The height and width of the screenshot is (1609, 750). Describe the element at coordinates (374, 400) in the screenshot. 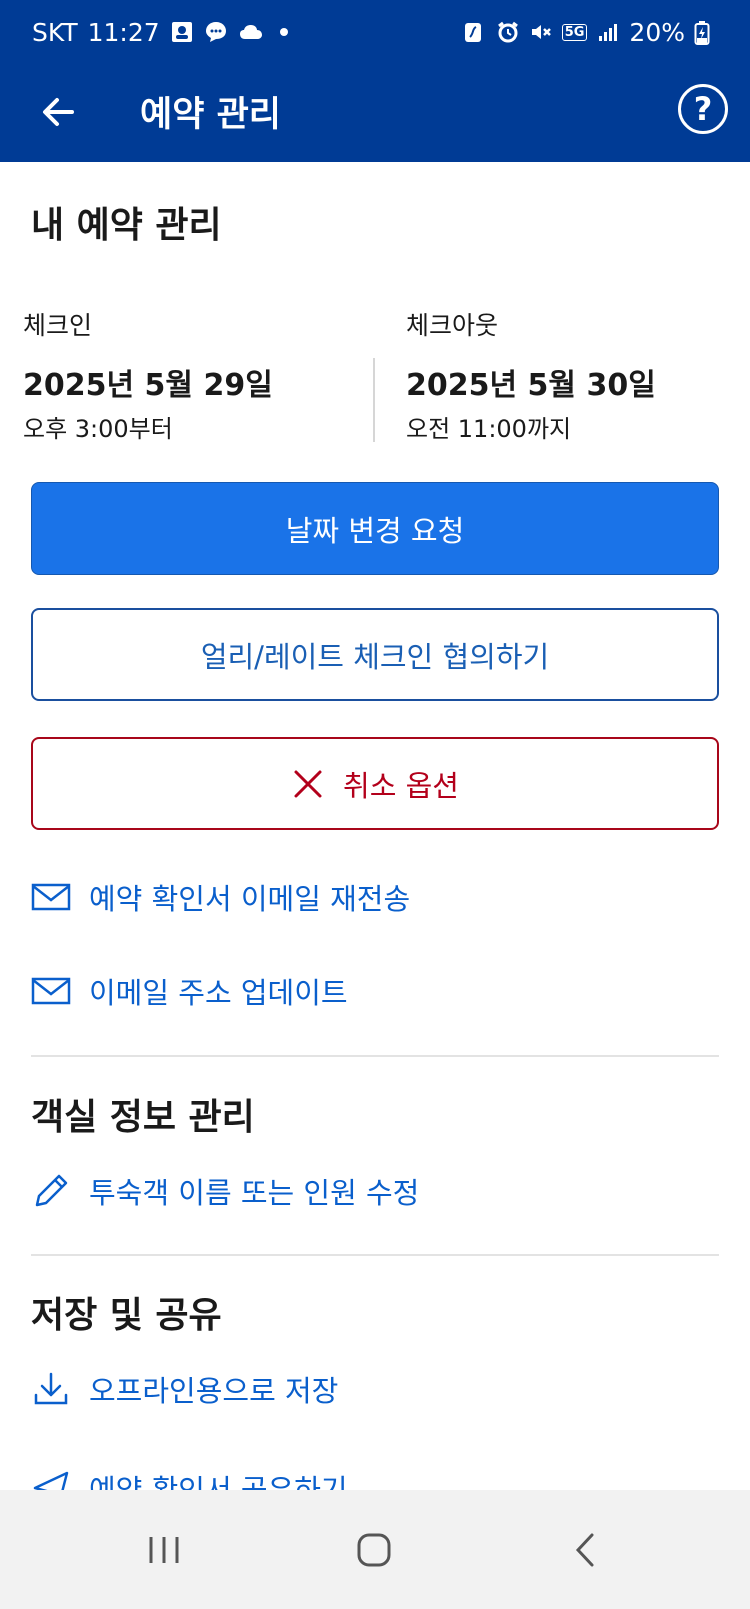

I see `date-divider` at that location.